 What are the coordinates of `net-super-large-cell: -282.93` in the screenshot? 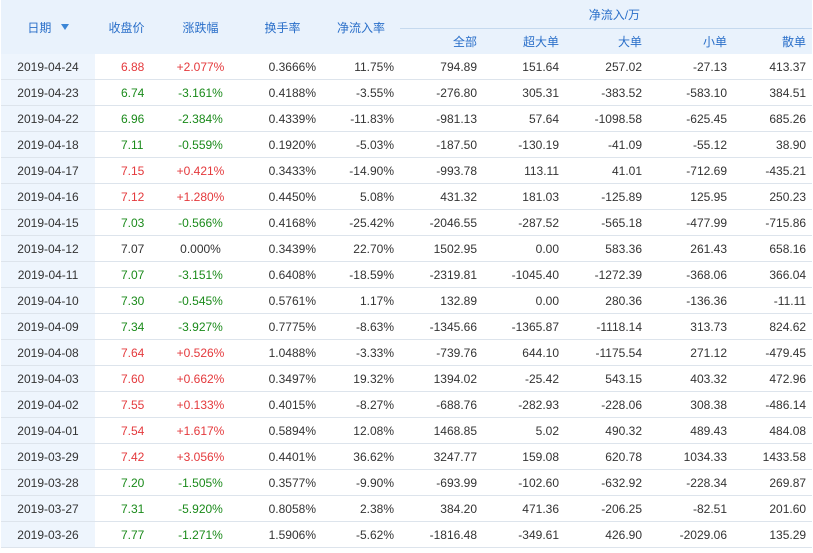 It's located at (524, 404).